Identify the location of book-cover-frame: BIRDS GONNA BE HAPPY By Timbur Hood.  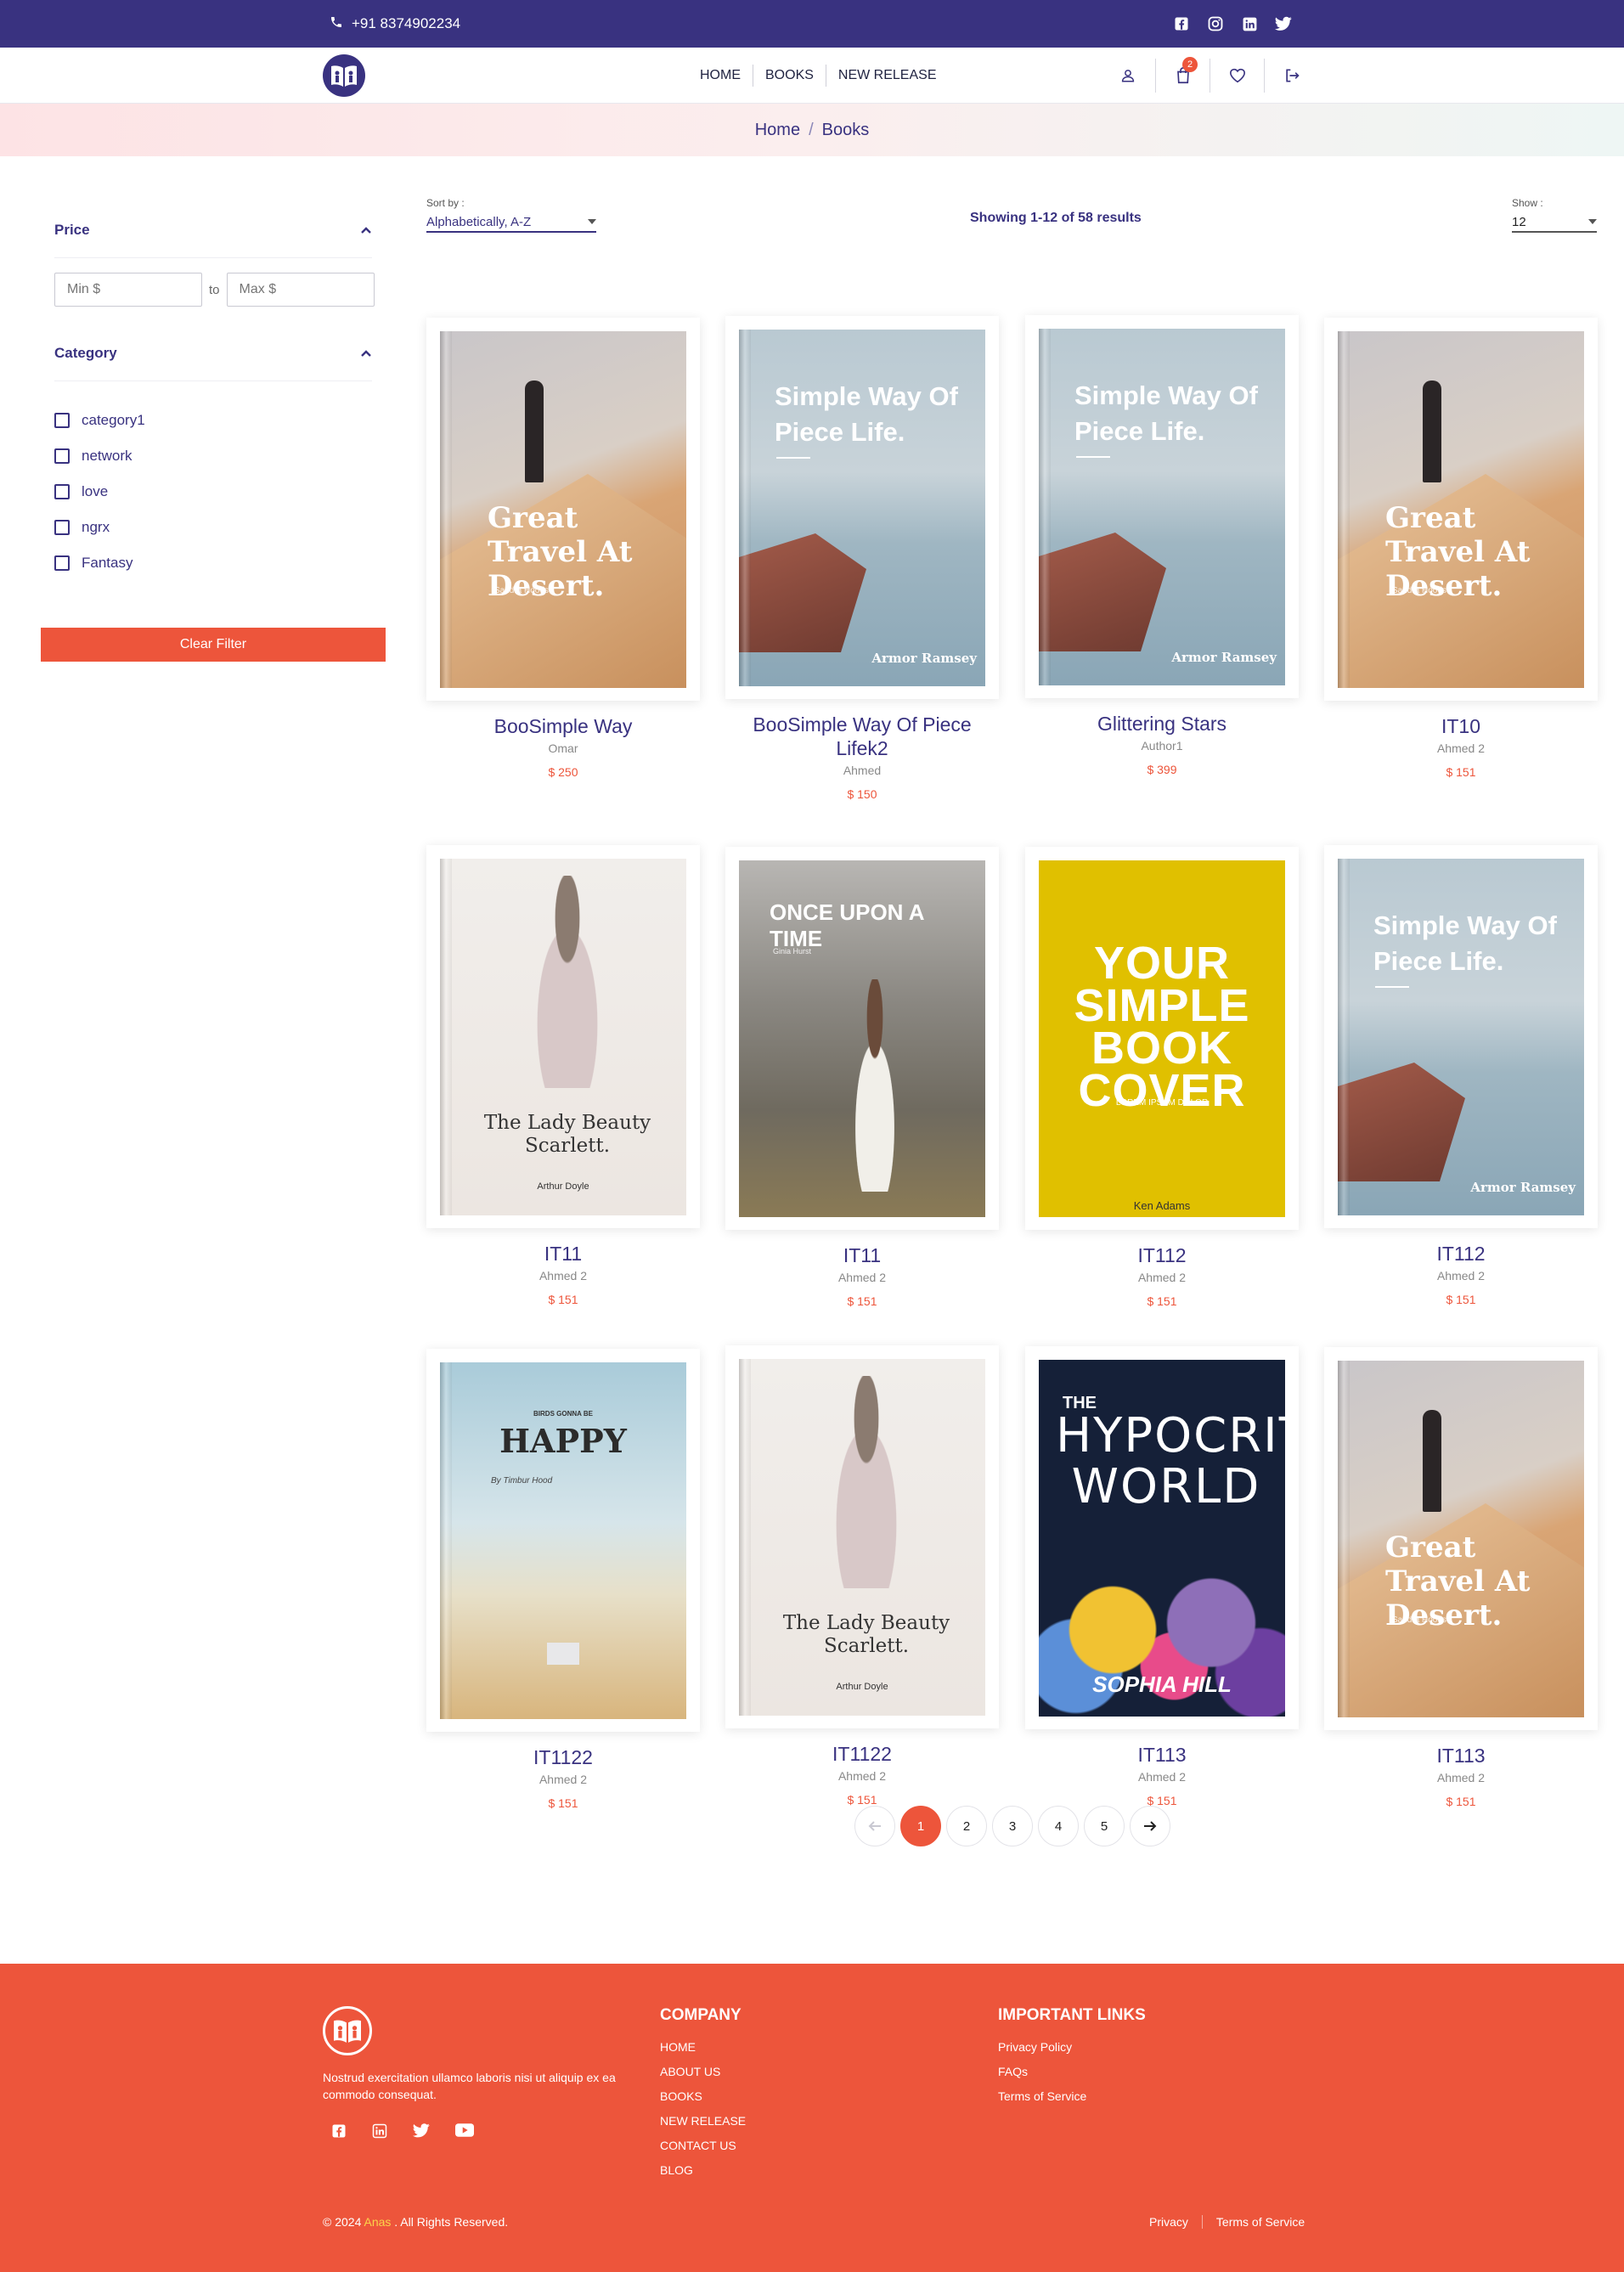
(563, 1540).